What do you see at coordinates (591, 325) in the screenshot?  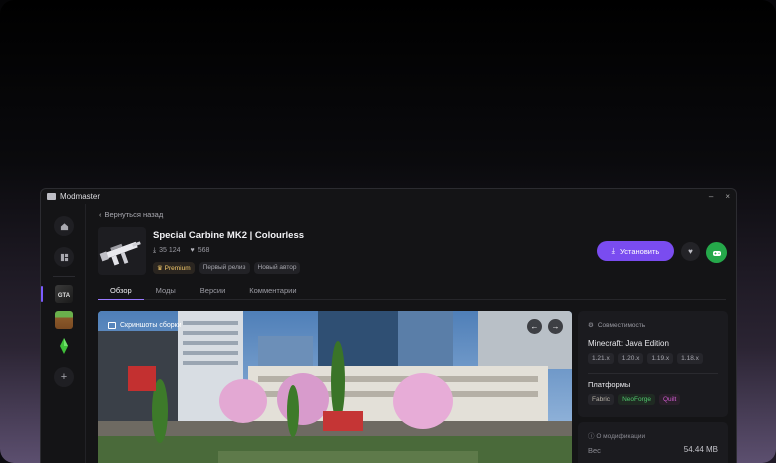 I see `gear-icon: ⚙` at bounding box center [591, 325].